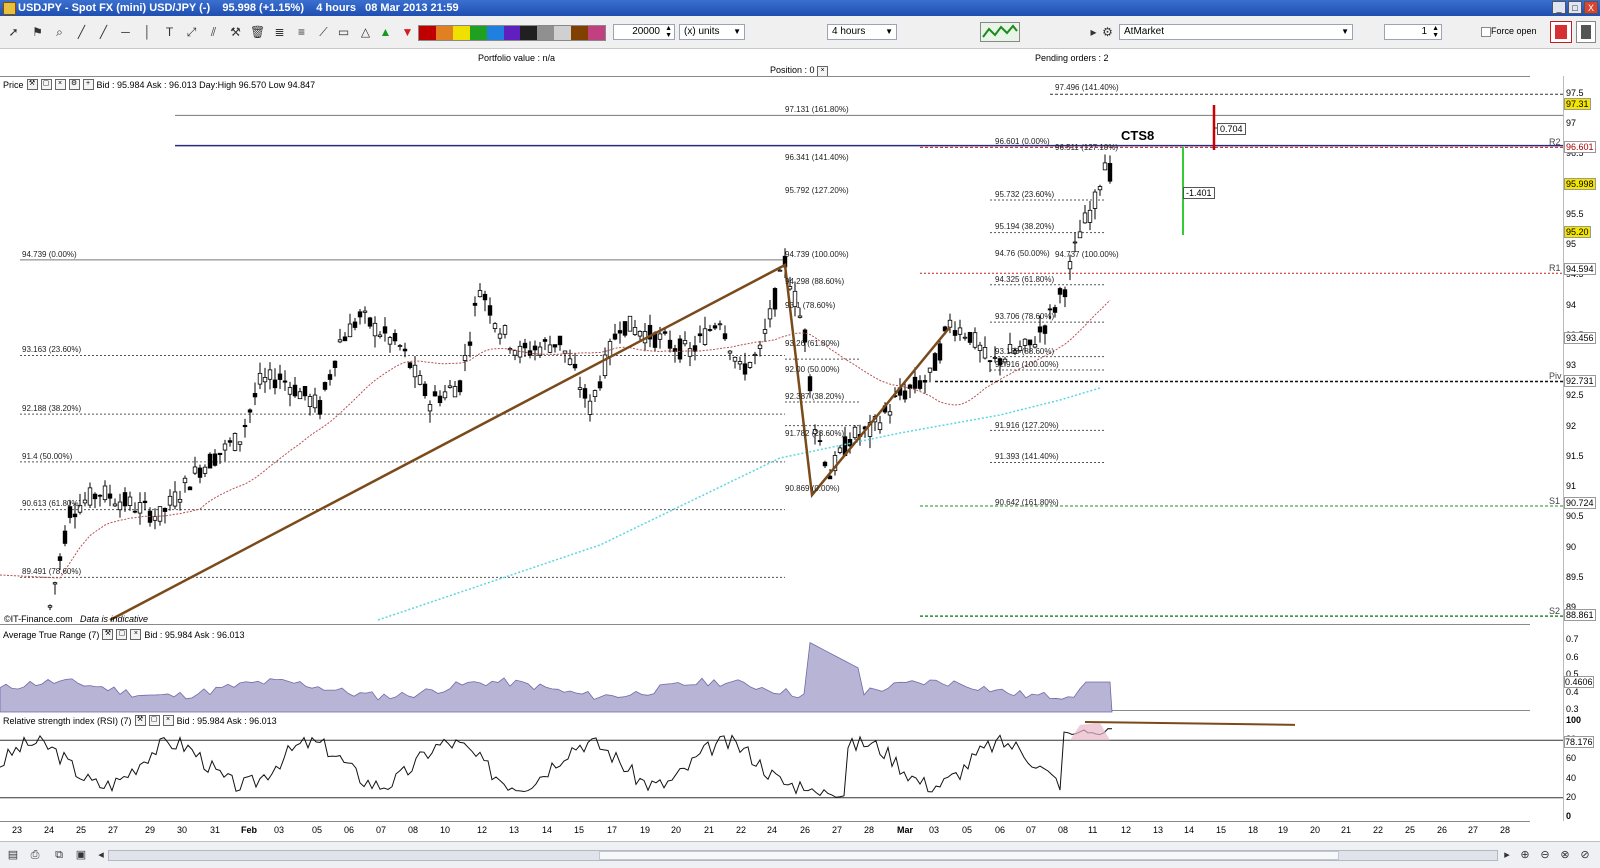  Describe the element at coordinates (1571, 425) in the screenshot. I see `axis-label: 92` at that location.